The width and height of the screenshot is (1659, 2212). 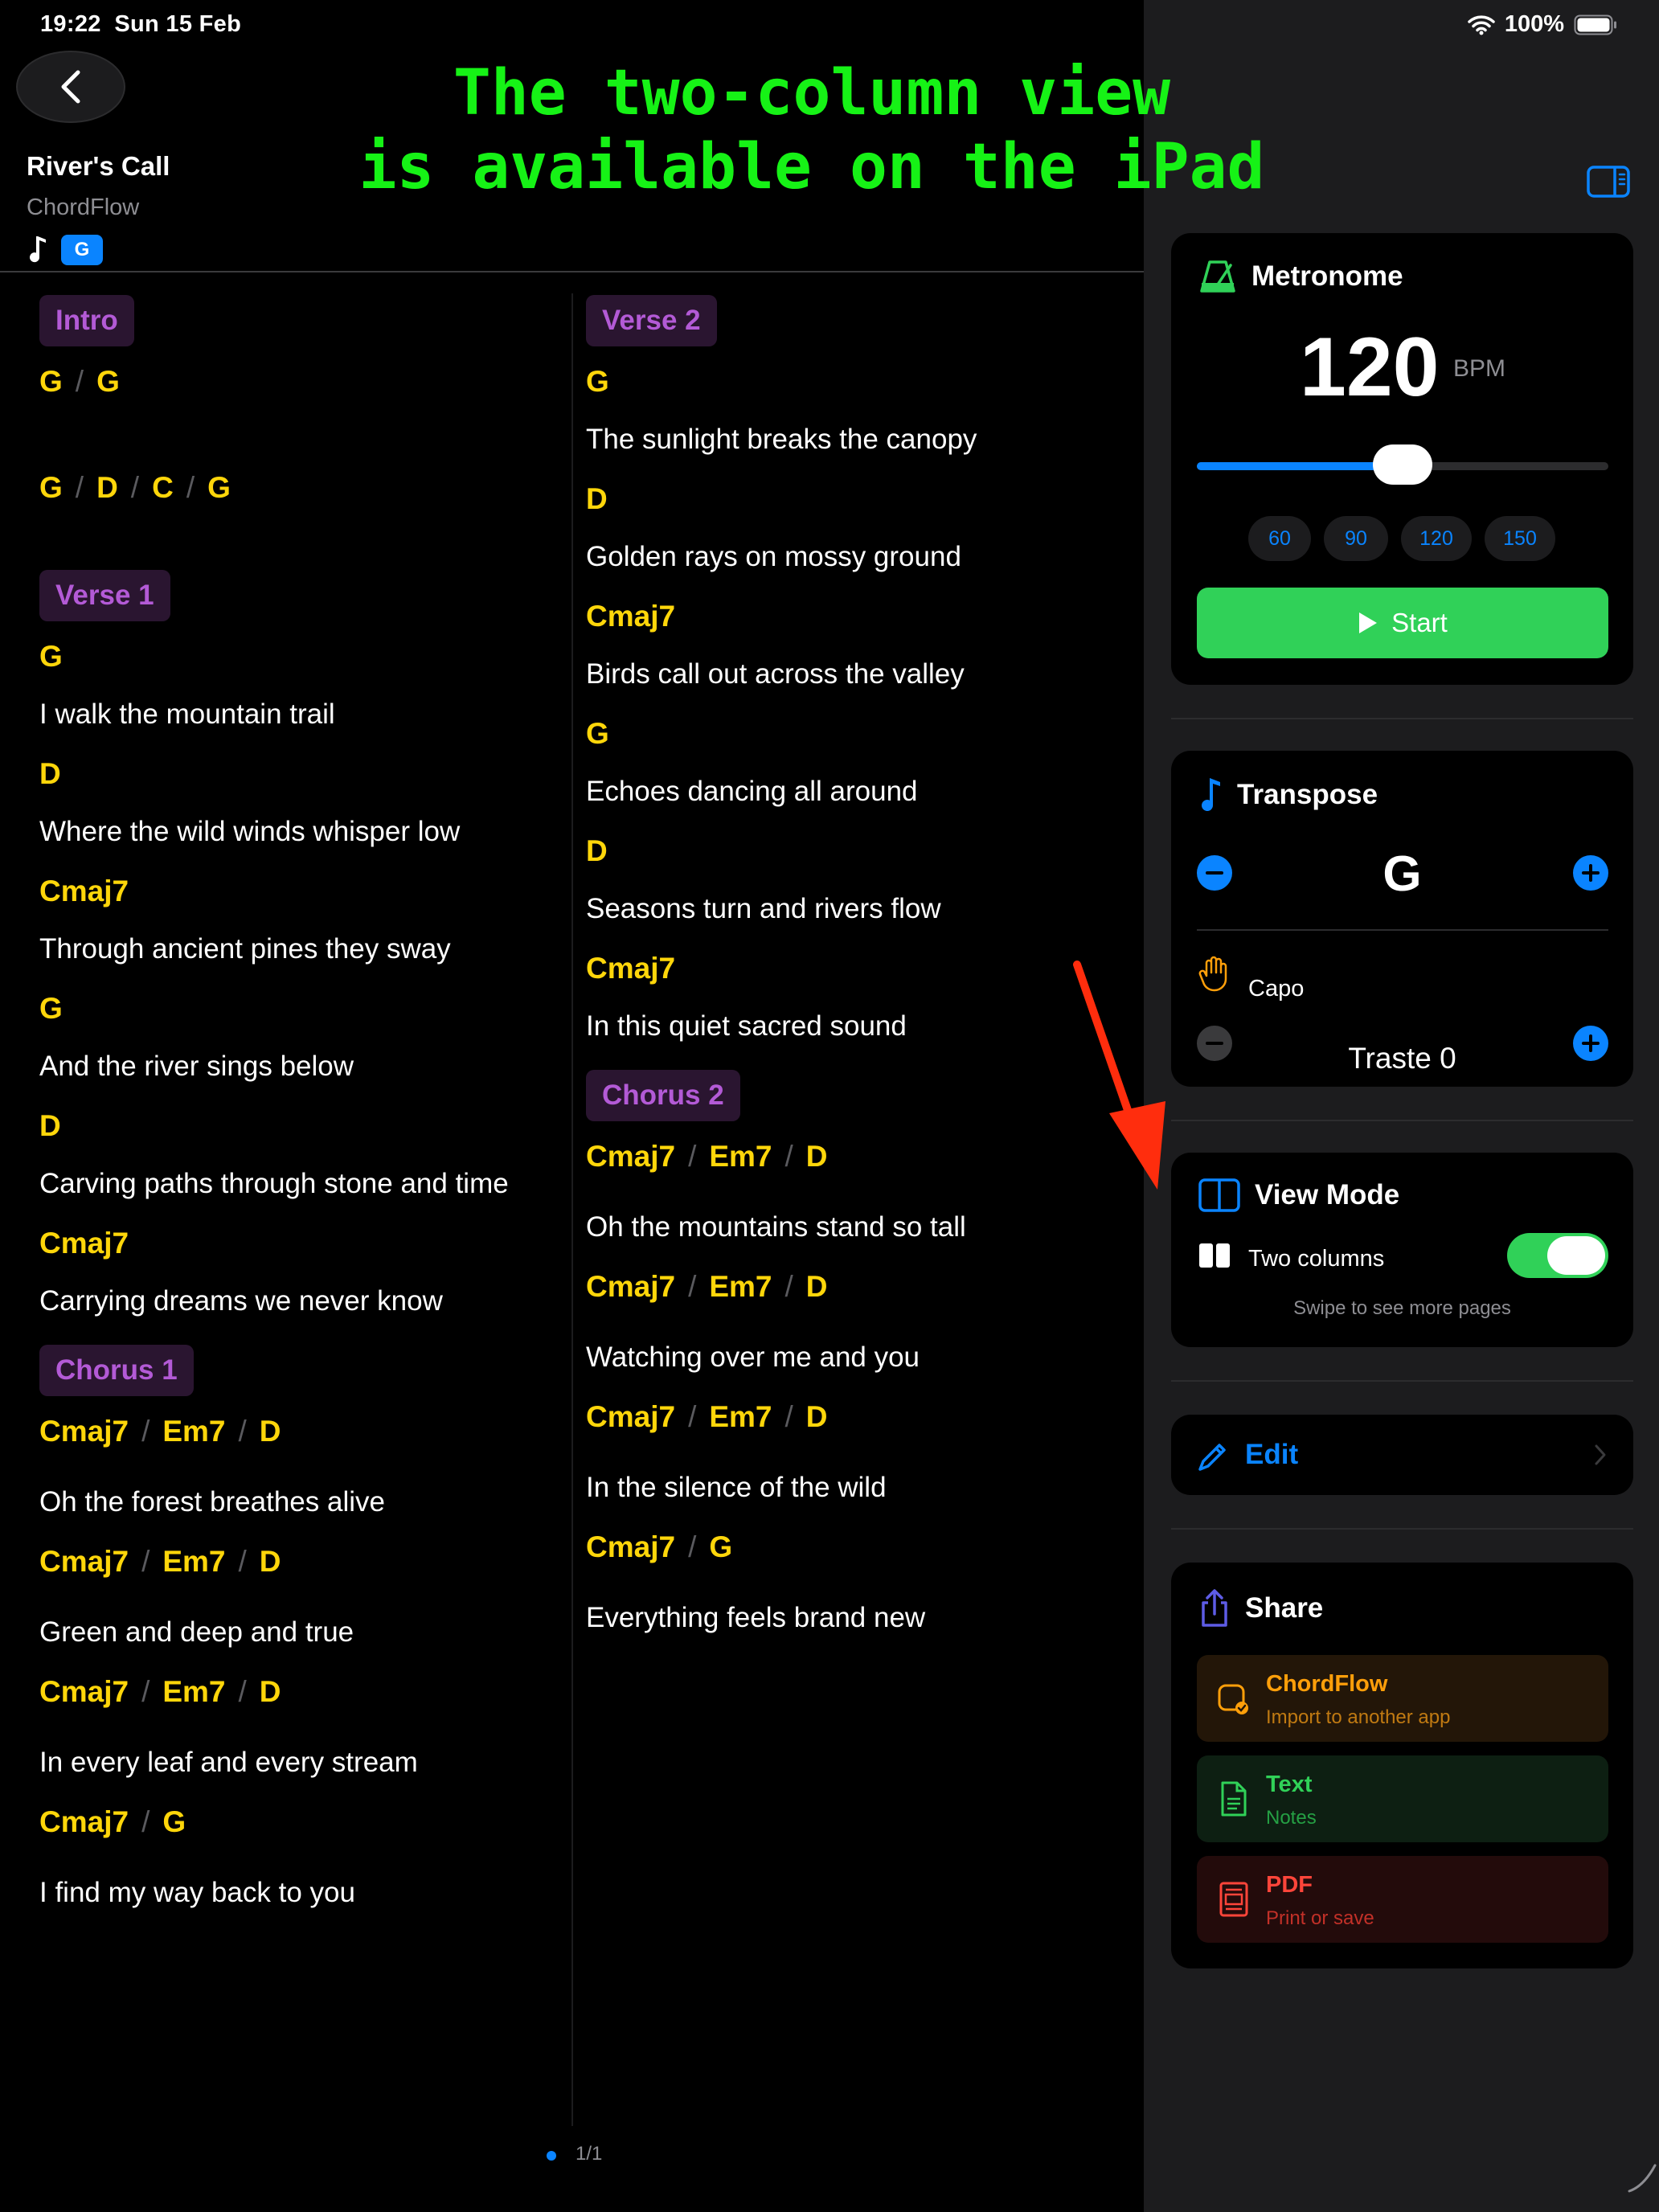 I want to click on lyric-line: Seasons turn and rivers flow, so click(x=763, y=908).